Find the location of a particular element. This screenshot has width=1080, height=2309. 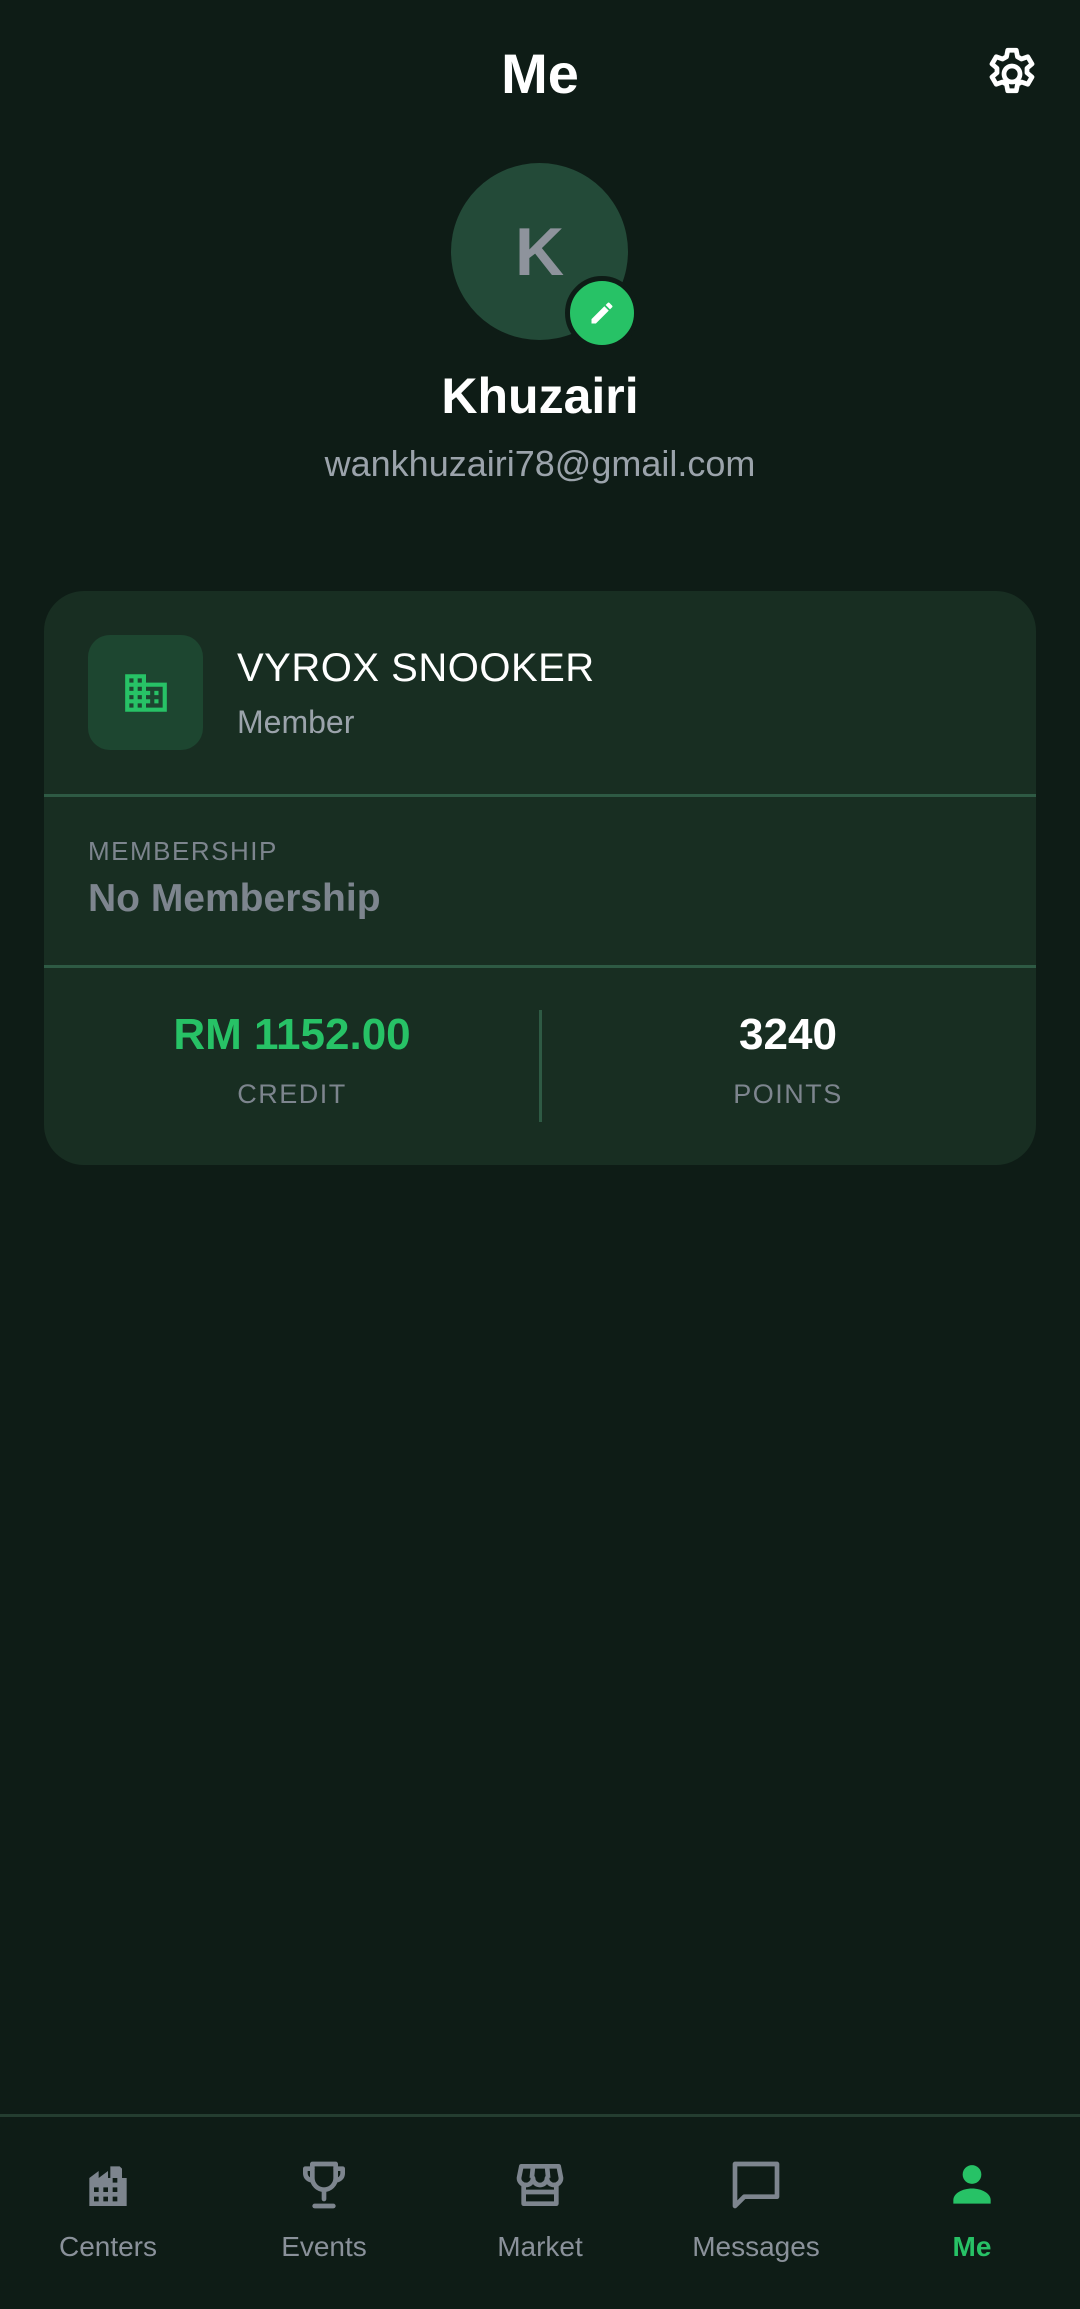

points-stat: 3240 POINTS is located at coordinates (788, 1074).